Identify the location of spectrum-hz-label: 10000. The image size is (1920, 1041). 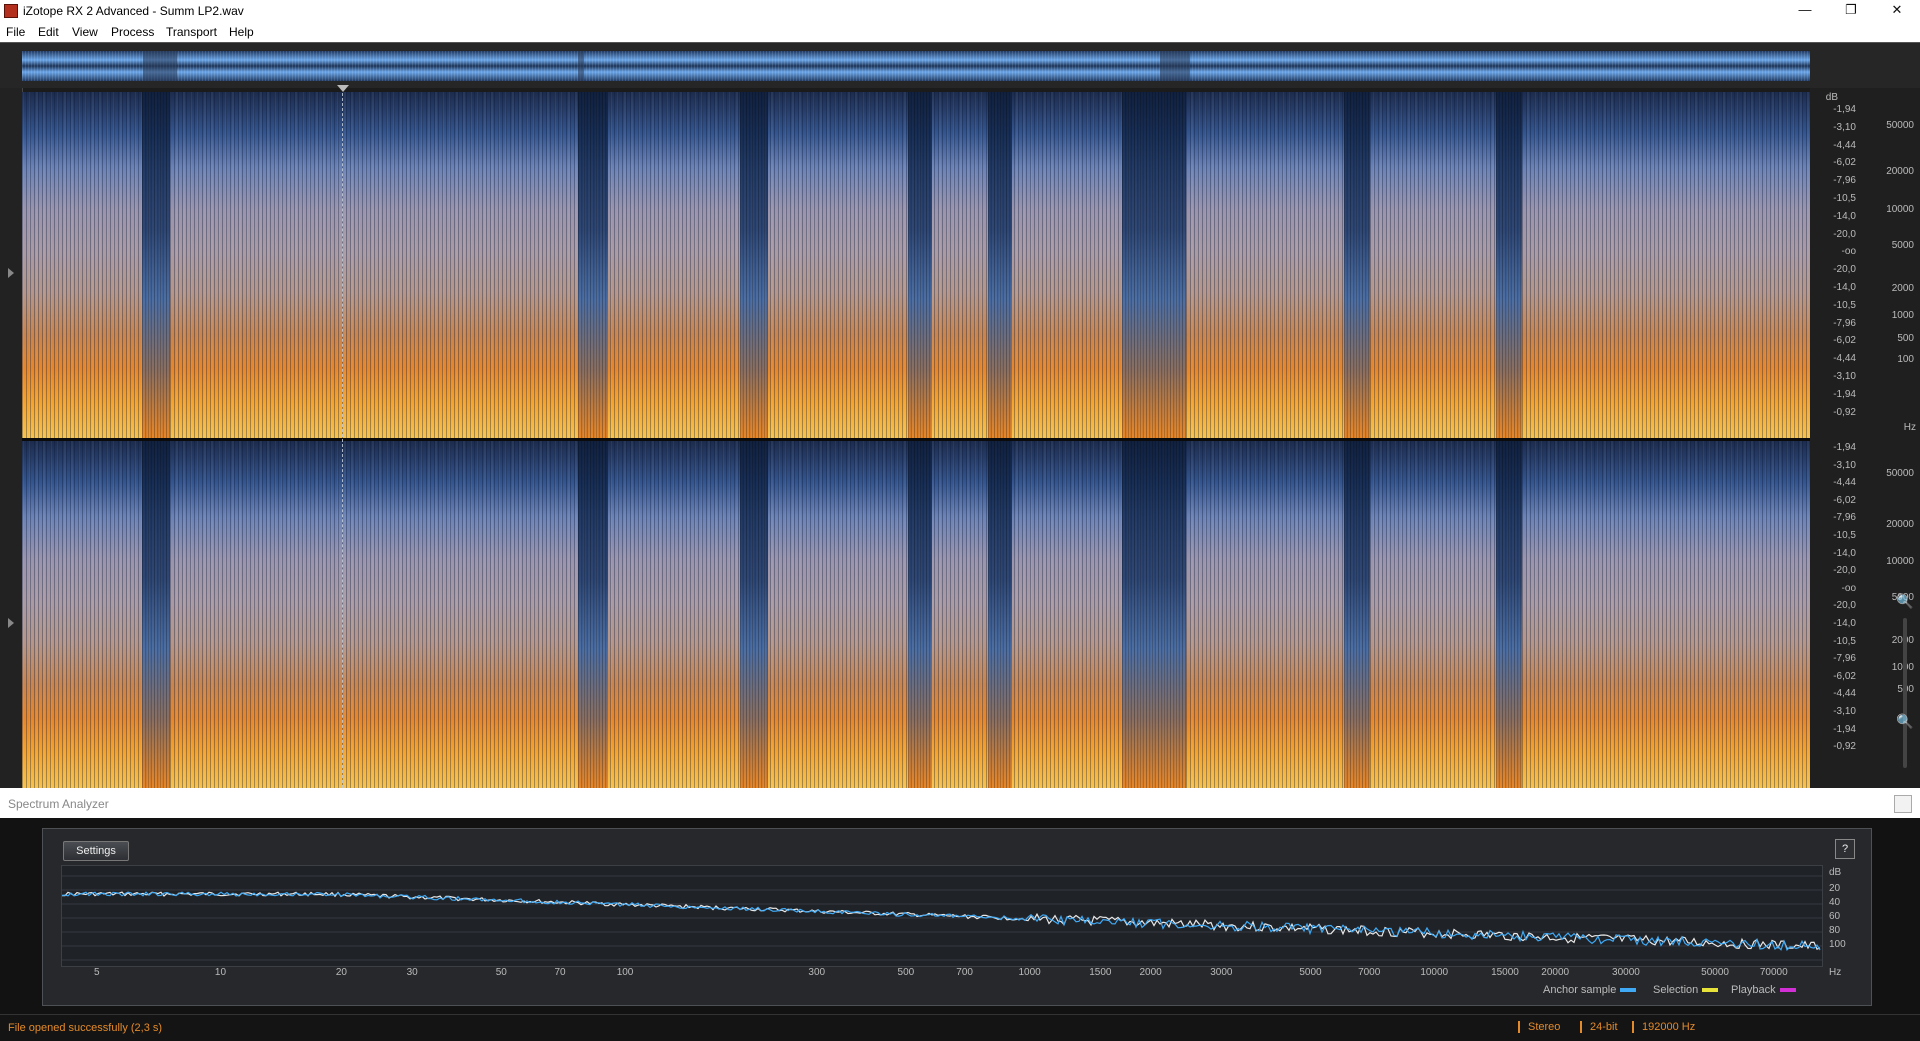
(1434, 972).